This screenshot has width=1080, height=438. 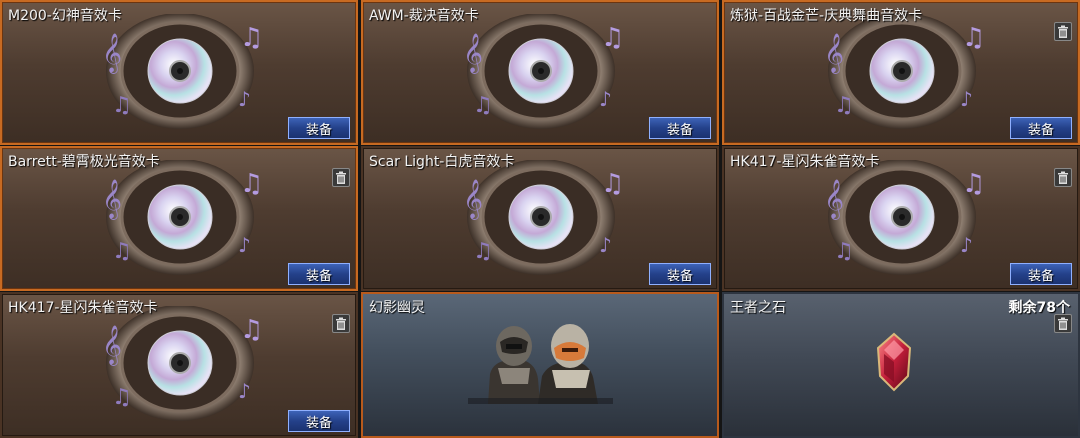 I want to click on character-card: 幻影幽灵, so click(x=540, y=365).